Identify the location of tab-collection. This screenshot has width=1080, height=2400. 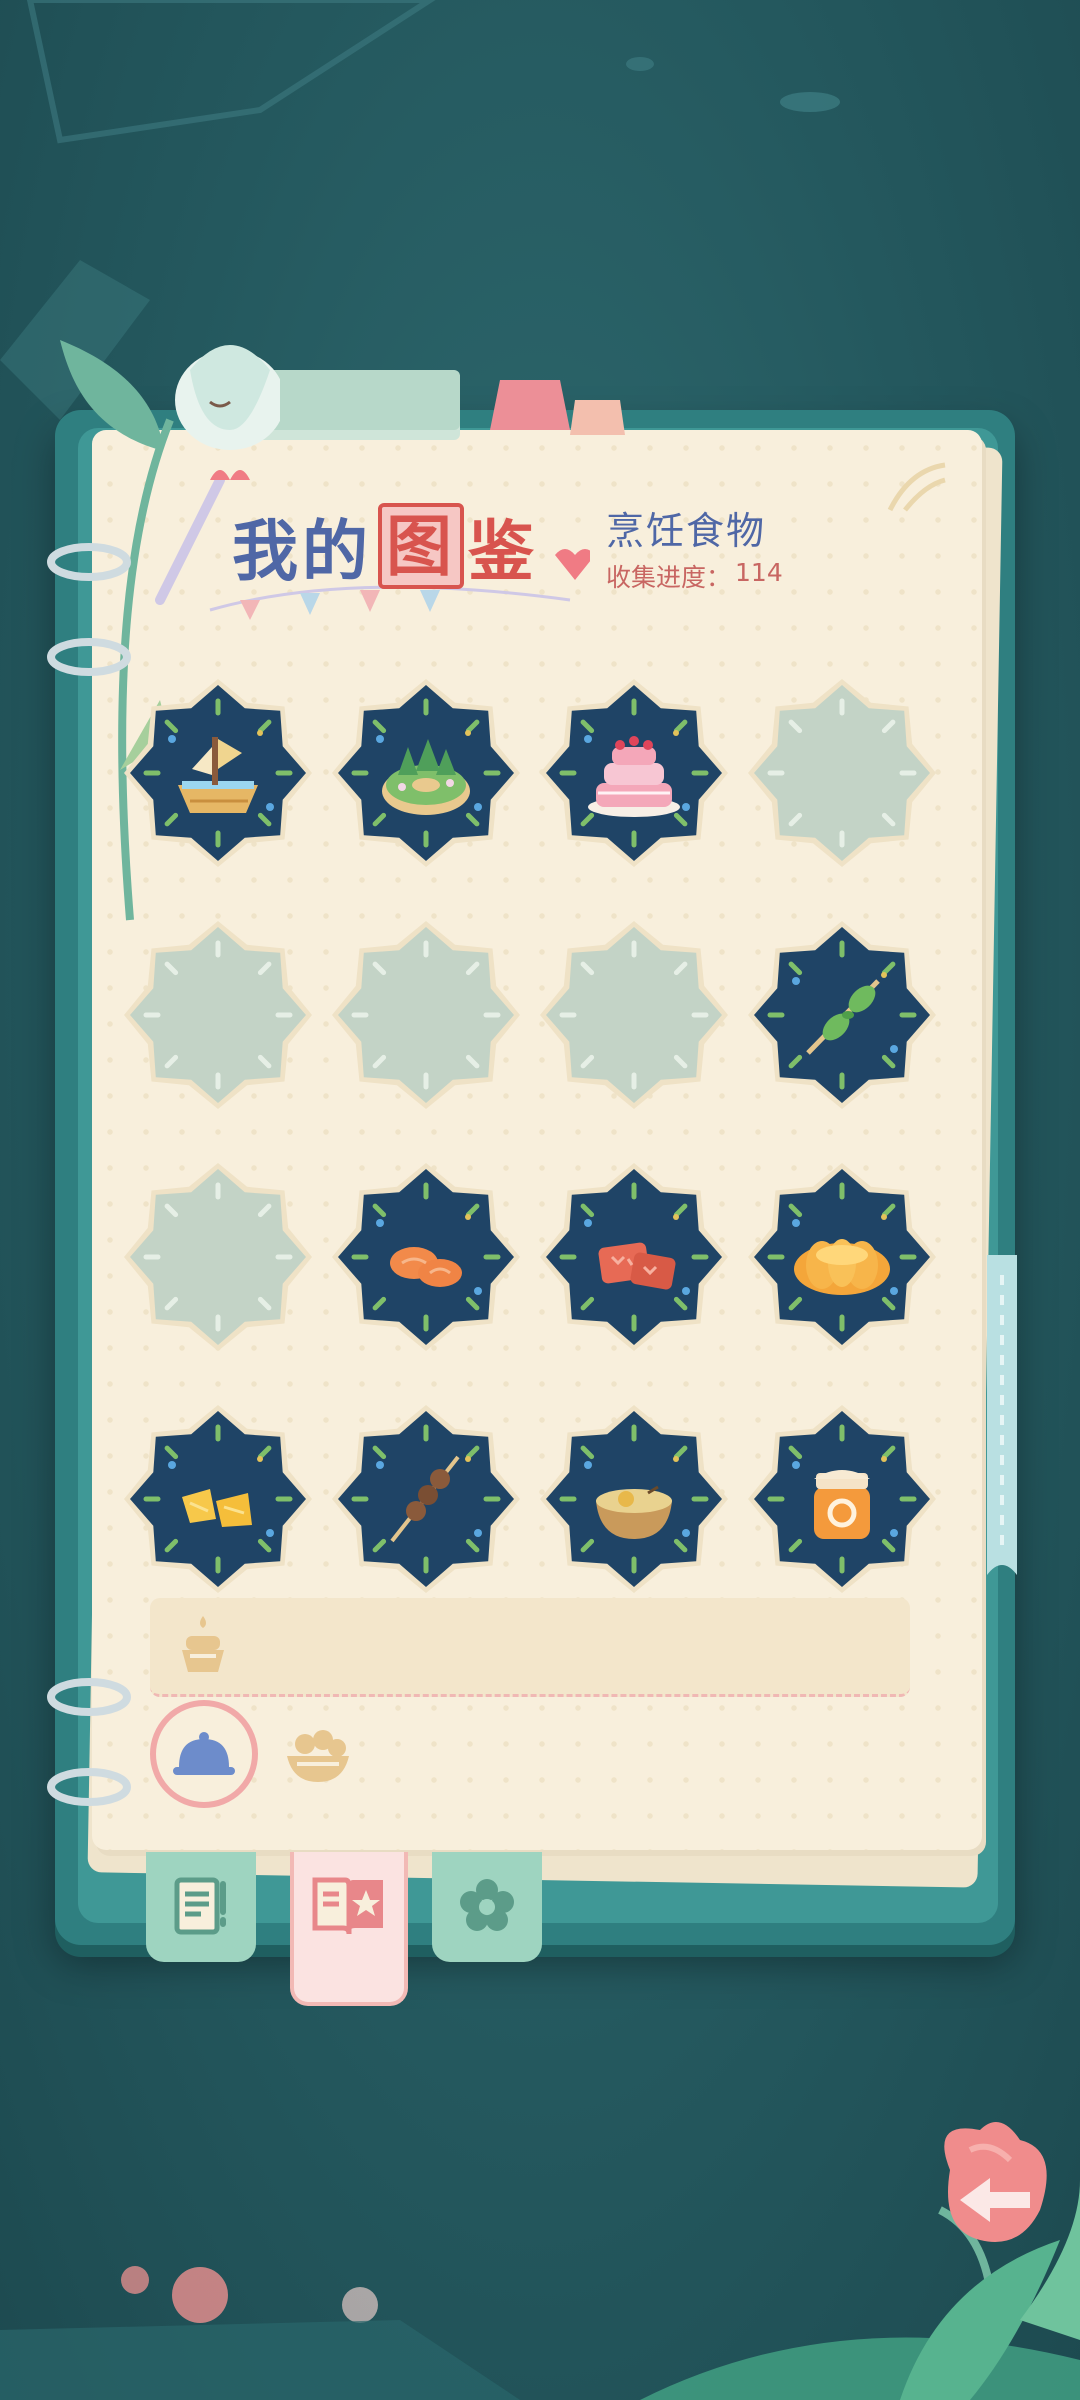
(349, 1929).